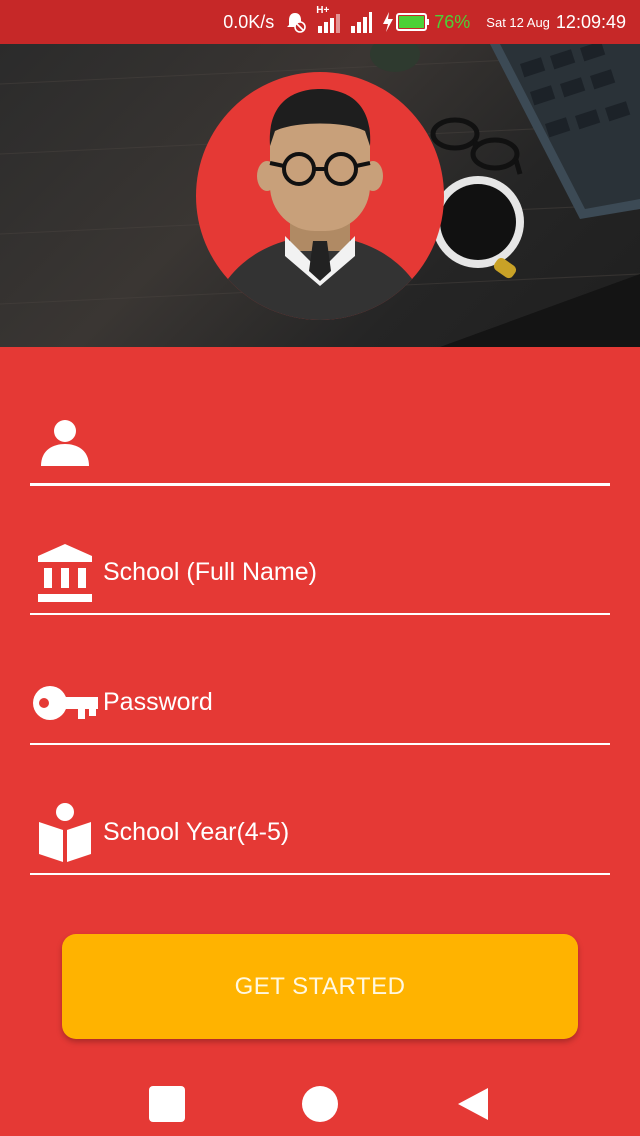 The image size is (640, 1136). Describe the element at coordinates (295, 22) in the screenshot. I see `alarm-muted-icon` at that location.